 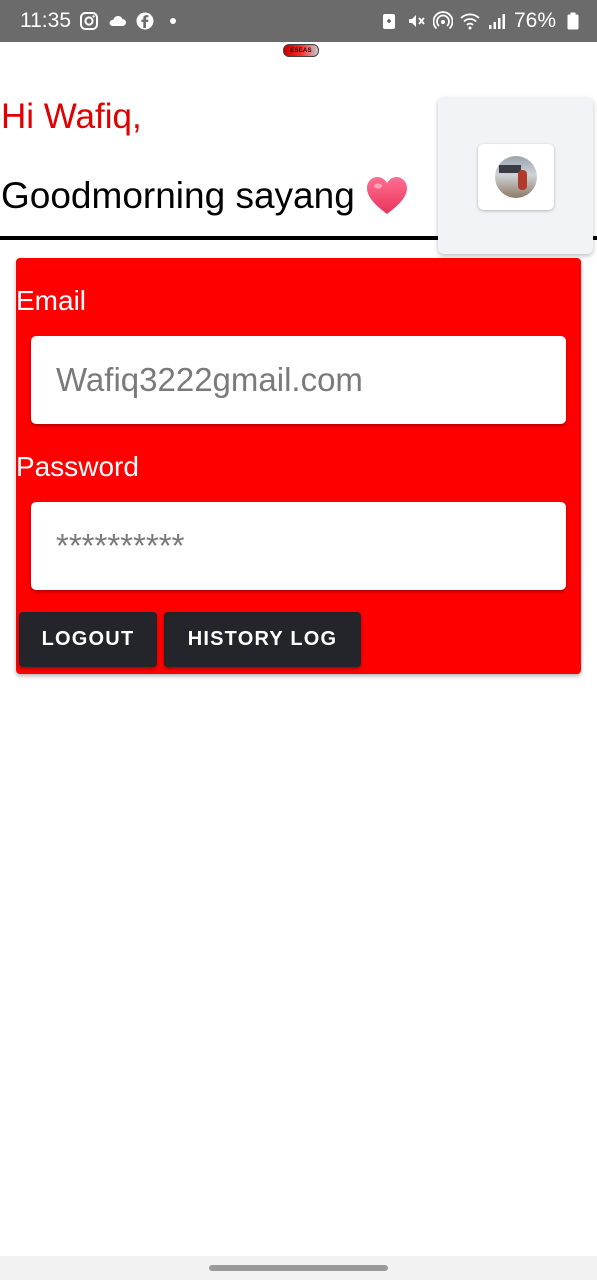 I want to click on status-right: 76%, so click(x=481, y=21).